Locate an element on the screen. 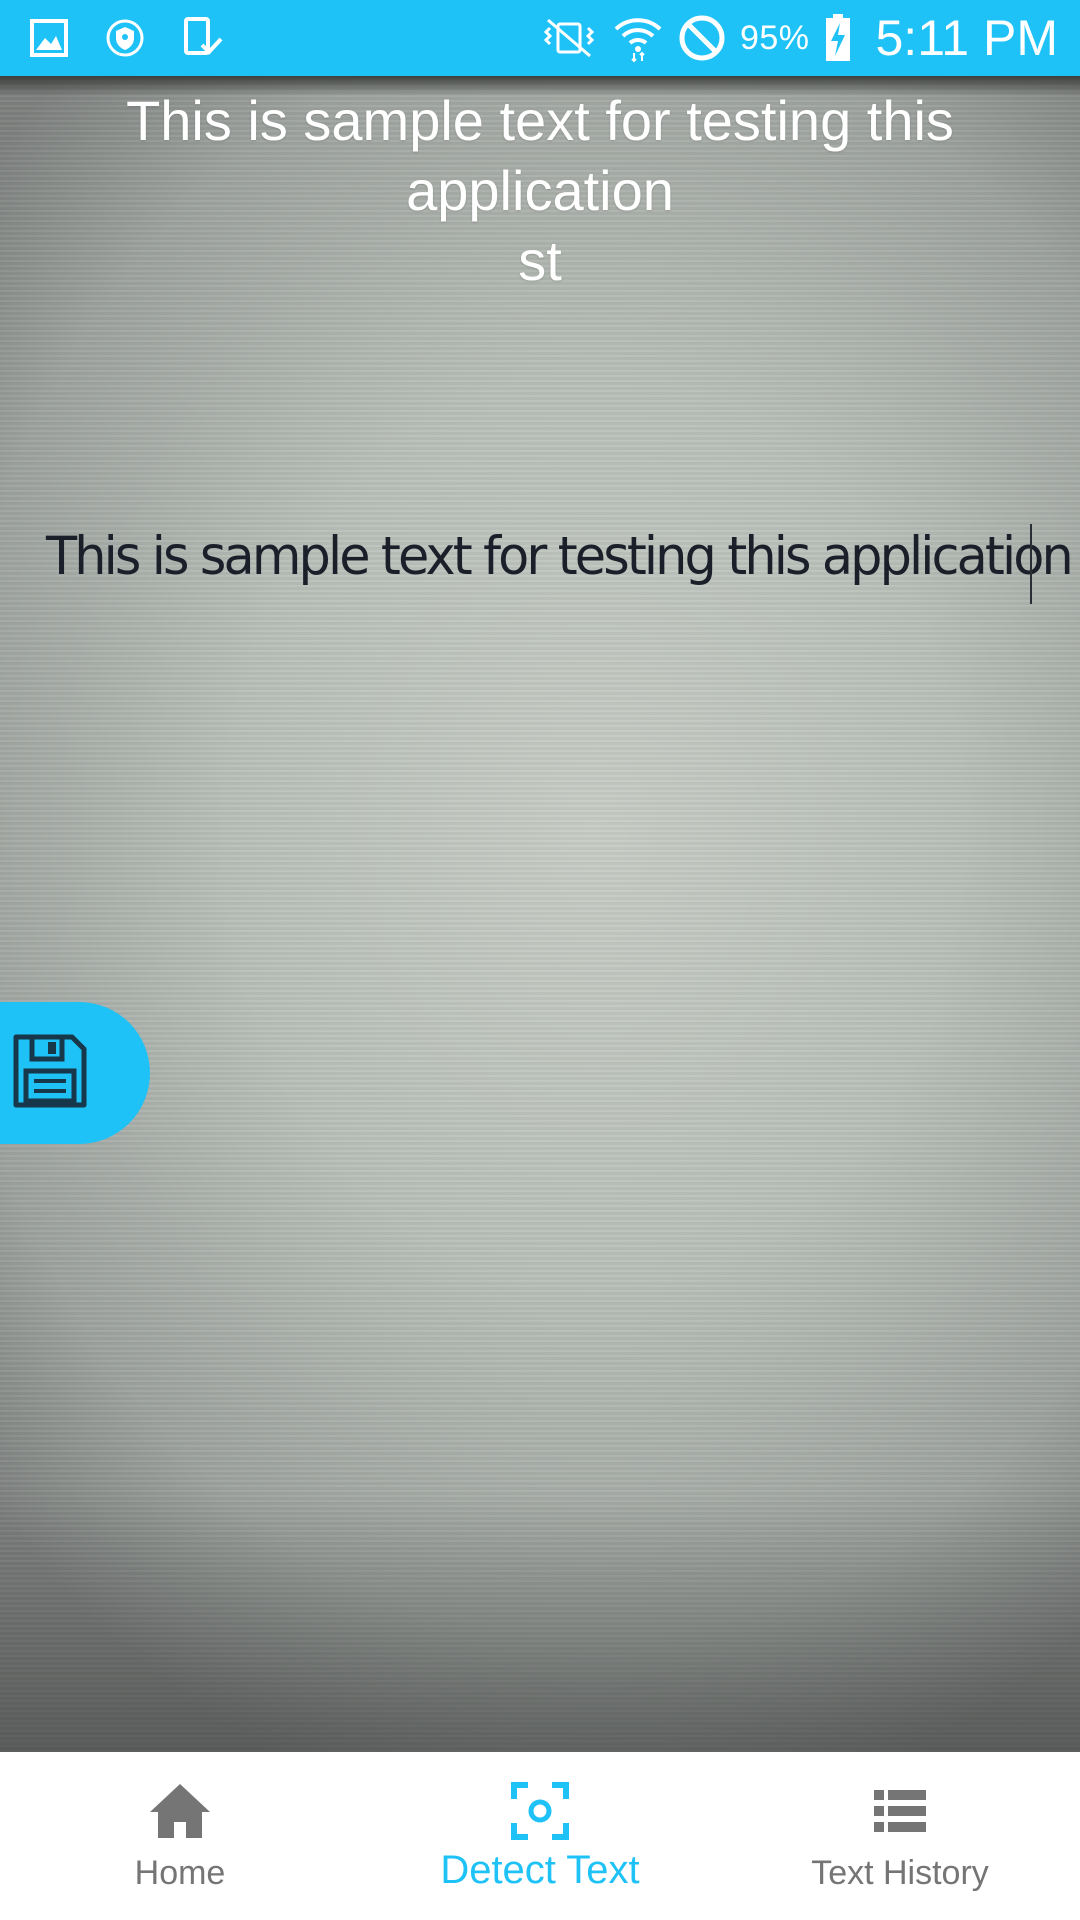 The image size is (1080, 1920). save-button is located at coordinates (75, 1073).